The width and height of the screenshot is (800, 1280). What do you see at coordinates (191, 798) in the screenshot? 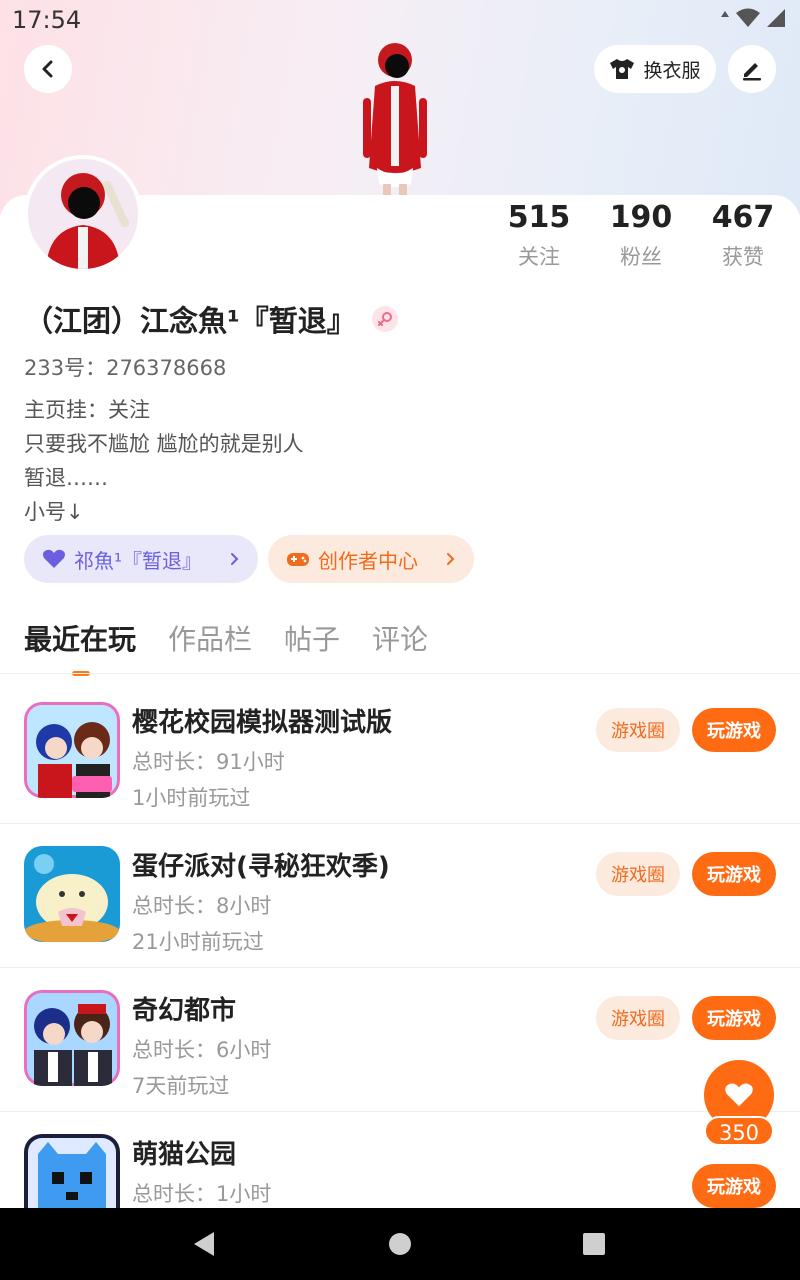
I see `game-last-played: 1小时前玩过` at bounding box center [191, 798].